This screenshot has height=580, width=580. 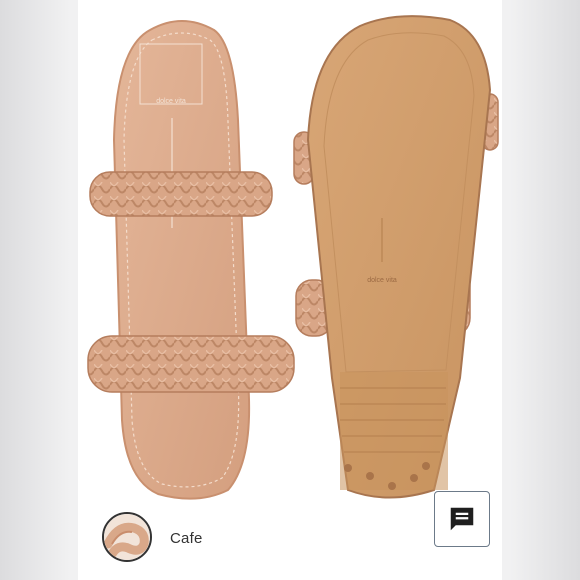 I want to click on lower-braided-strap, so click(x=191, y=364).